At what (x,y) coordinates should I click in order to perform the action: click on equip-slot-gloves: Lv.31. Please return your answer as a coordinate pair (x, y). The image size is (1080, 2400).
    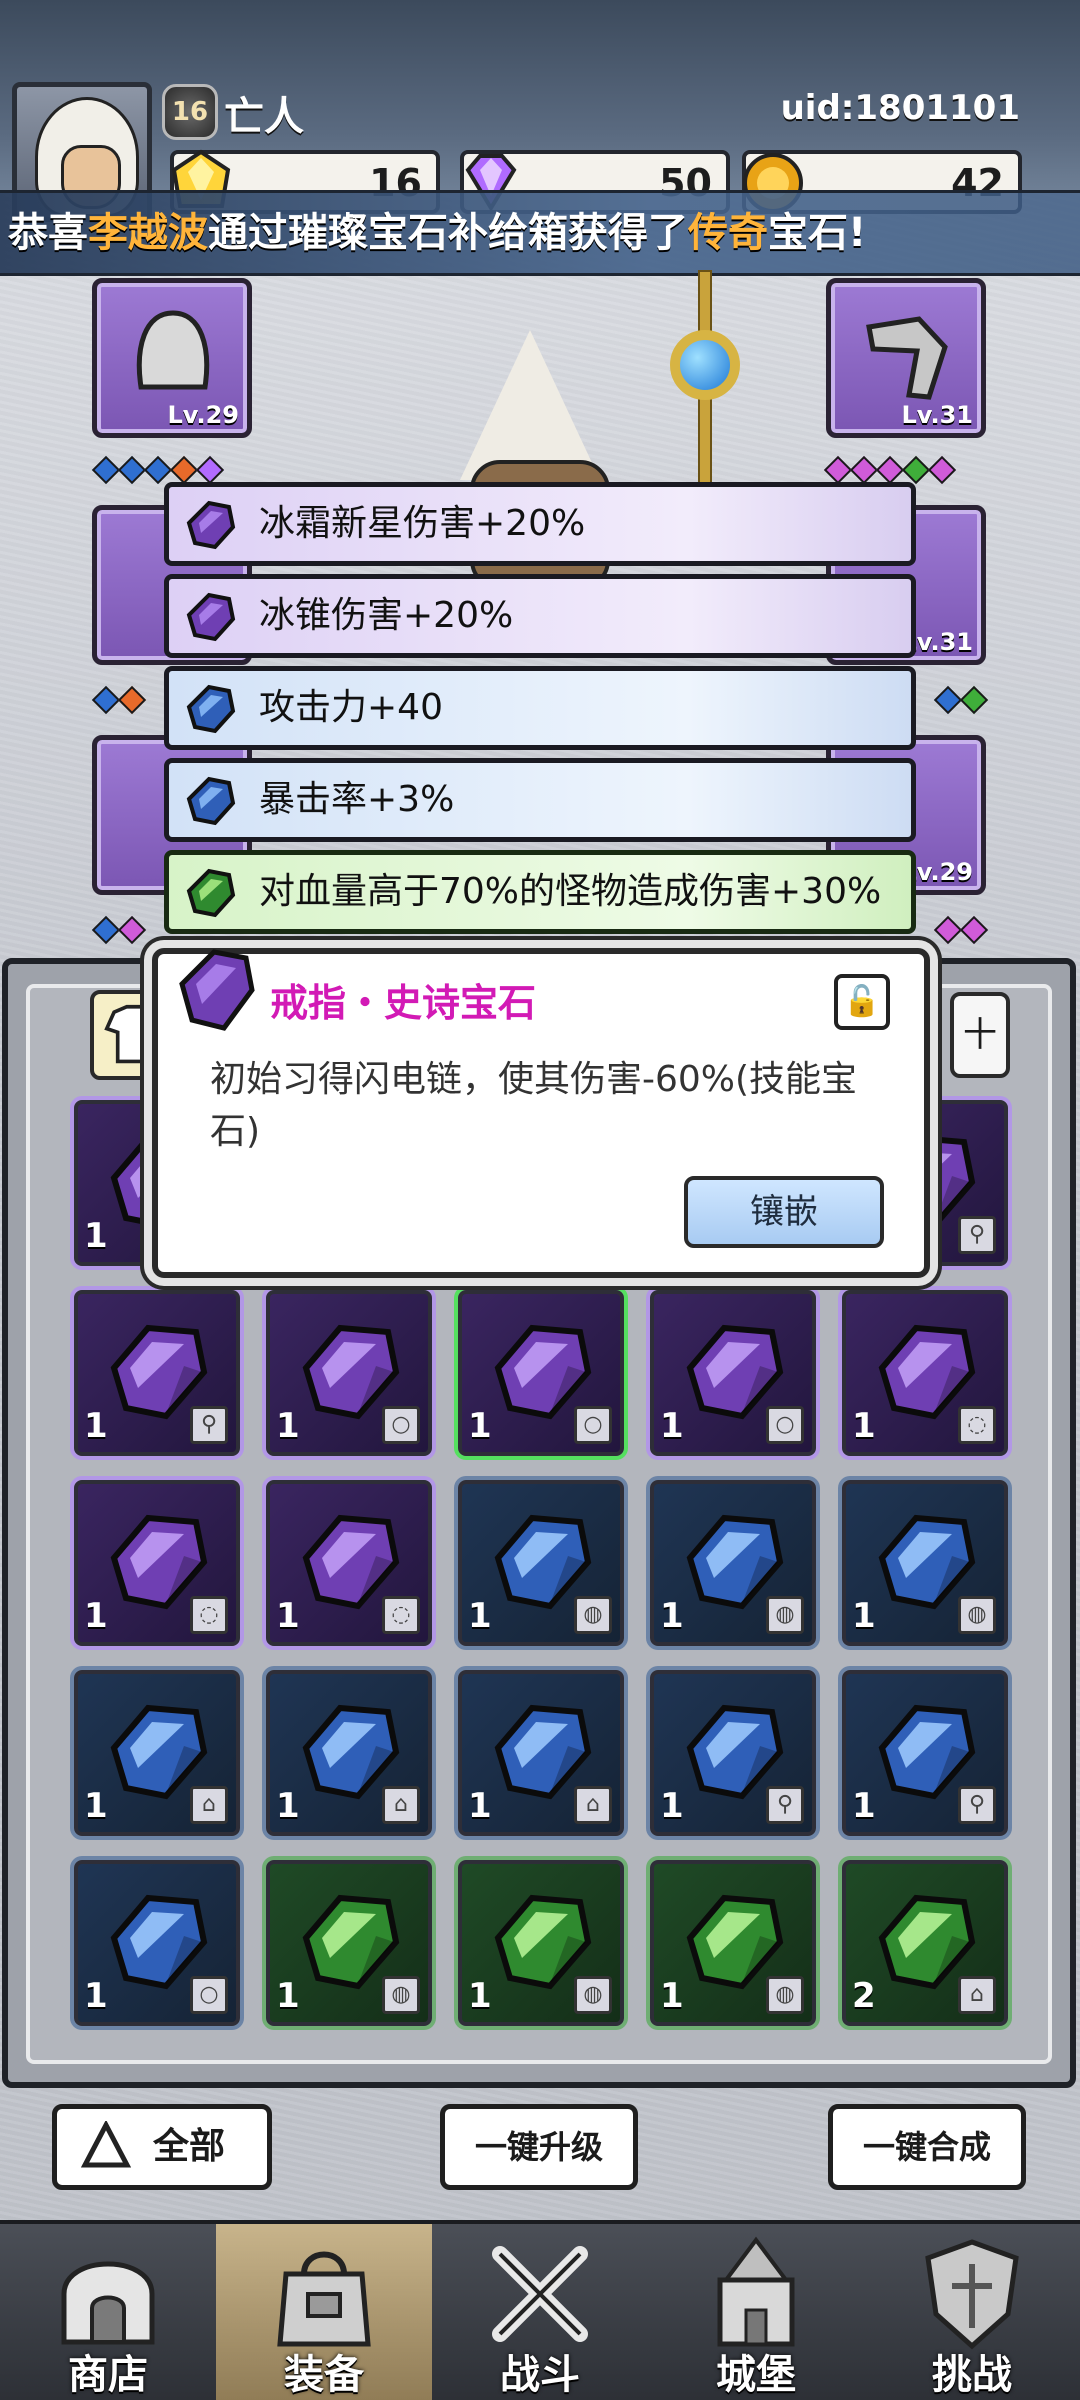
    Looking at the image, I should click on (906, 358).